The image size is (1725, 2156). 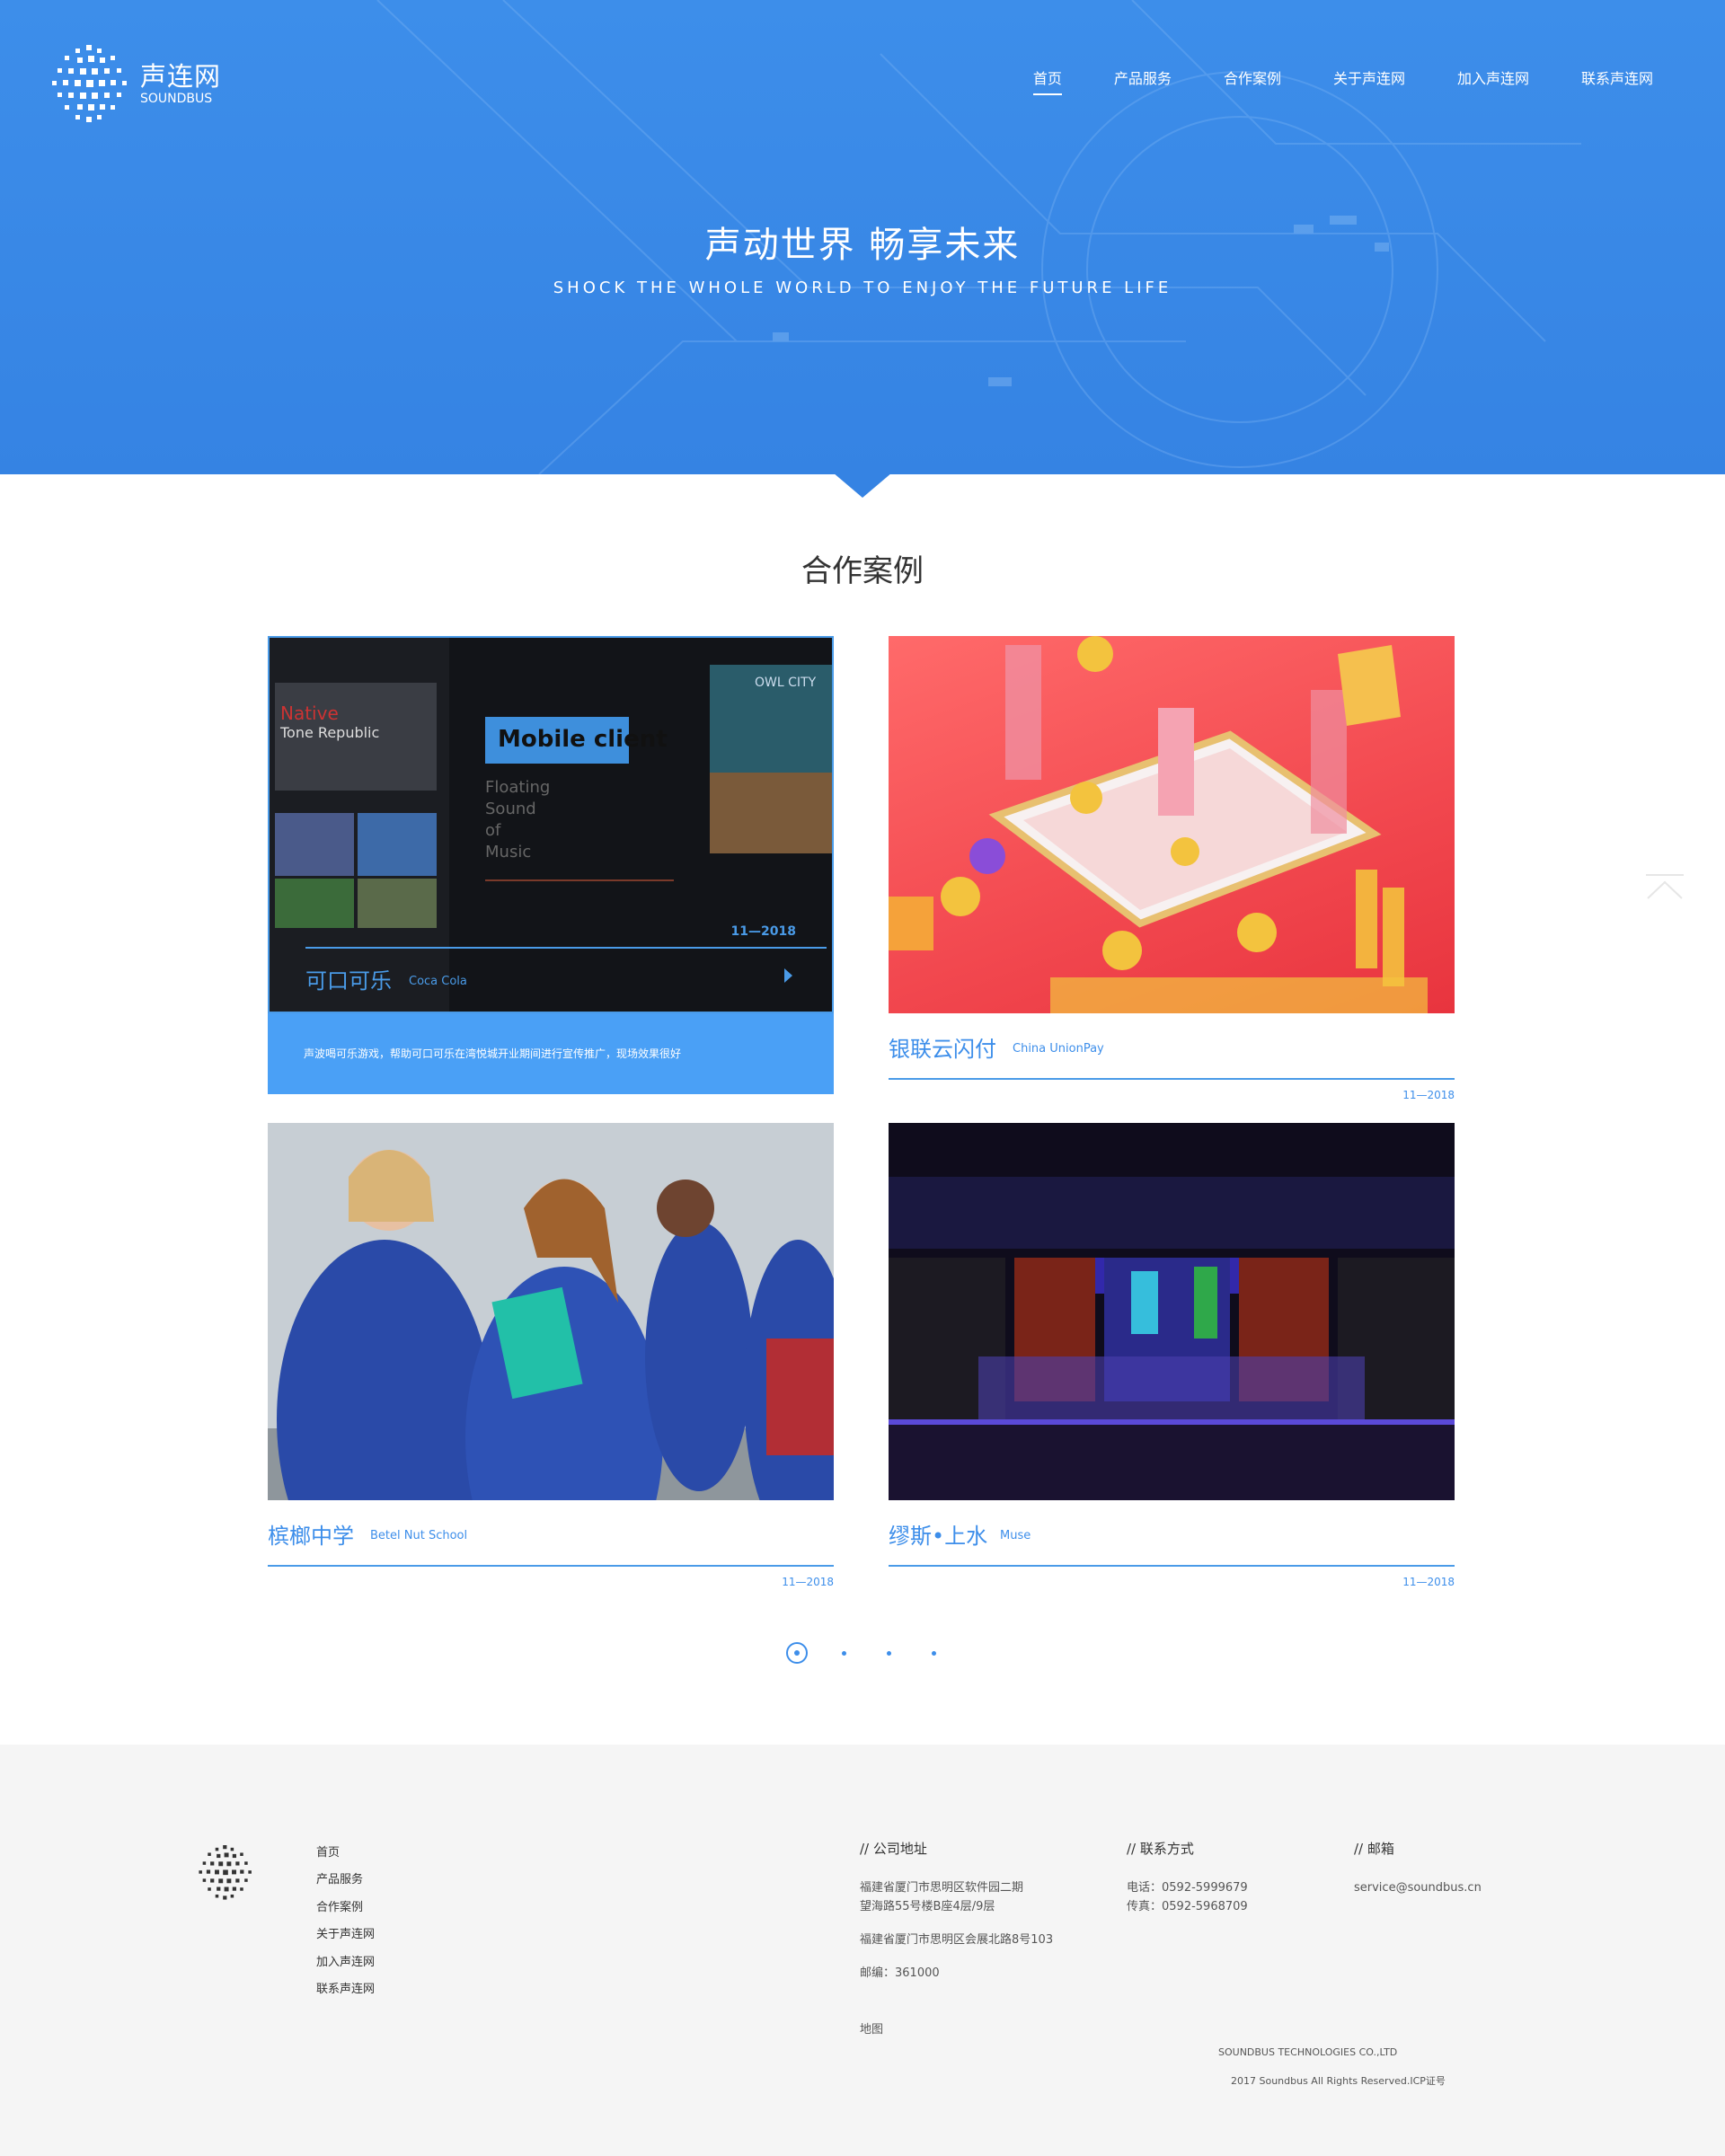 I want to click on nav-item-cases: 合作案例, so click(x=1252, y=77).